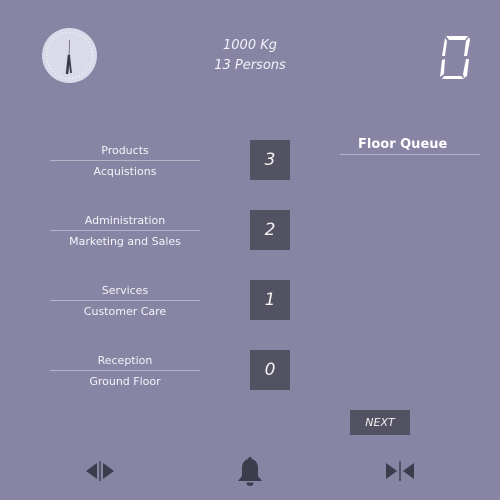  I want to click on clock-icon, so click(69, 55).